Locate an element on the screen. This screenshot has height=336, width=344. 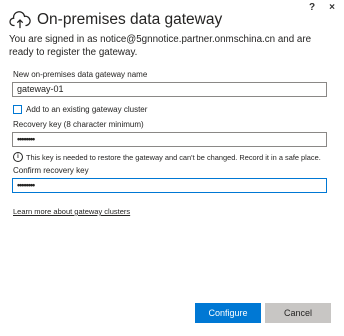
recovery-key-label: Recovery key (8 character minimum) is located at coordinates (78, 124).